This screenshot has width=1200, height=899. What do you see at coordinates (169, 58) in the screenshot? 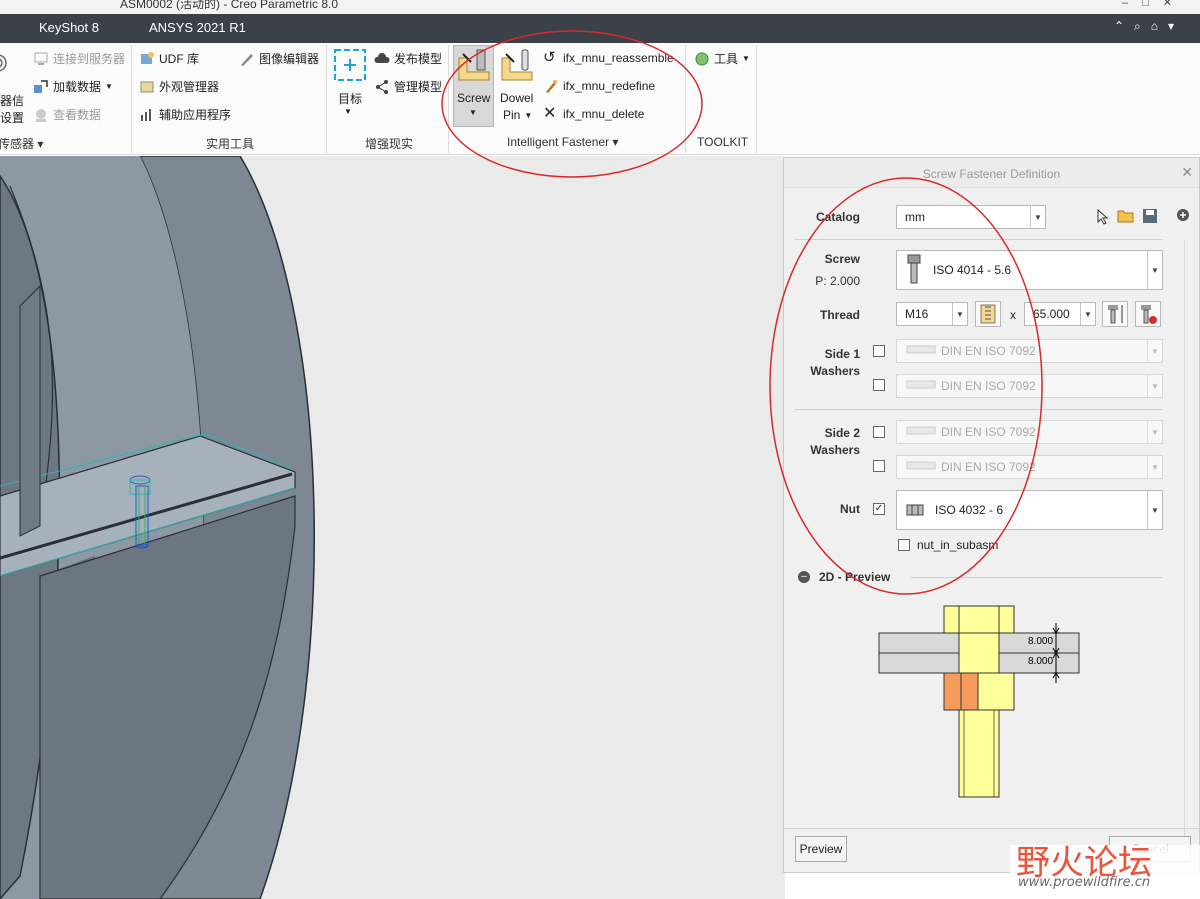
I see `udf-library-button: UDF 库` at bounding box center [169, 58].